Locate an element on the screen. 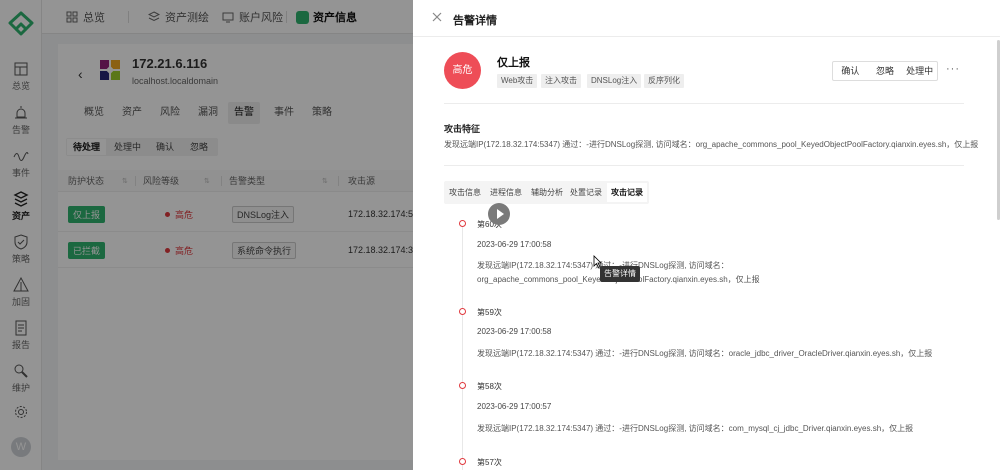 The image size is (1000, 470). ignore-button: 忽略 is located at coordinates (885, 71).